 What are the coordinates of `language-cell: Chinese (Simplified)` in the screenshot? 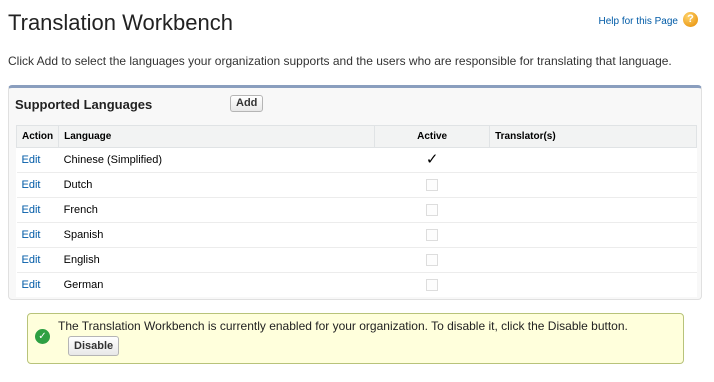 It's located at (216, 160).